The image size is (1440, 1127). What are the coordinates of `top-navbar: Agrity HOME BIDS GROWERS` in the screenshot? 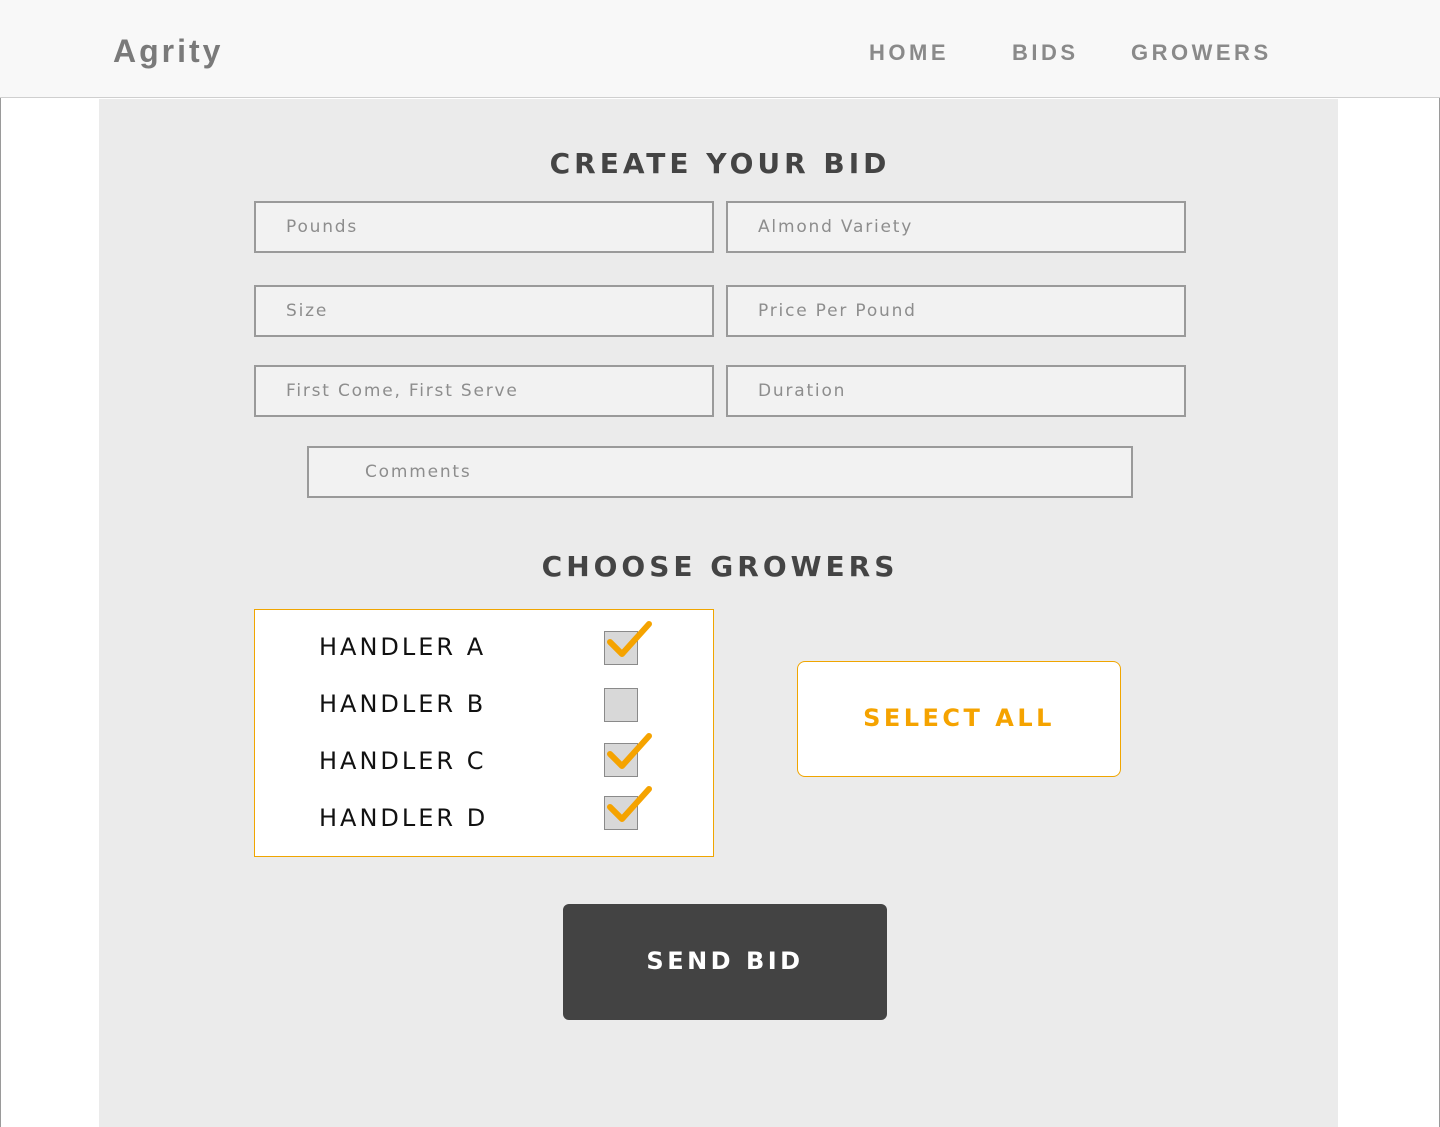 It's located at (720, 49).